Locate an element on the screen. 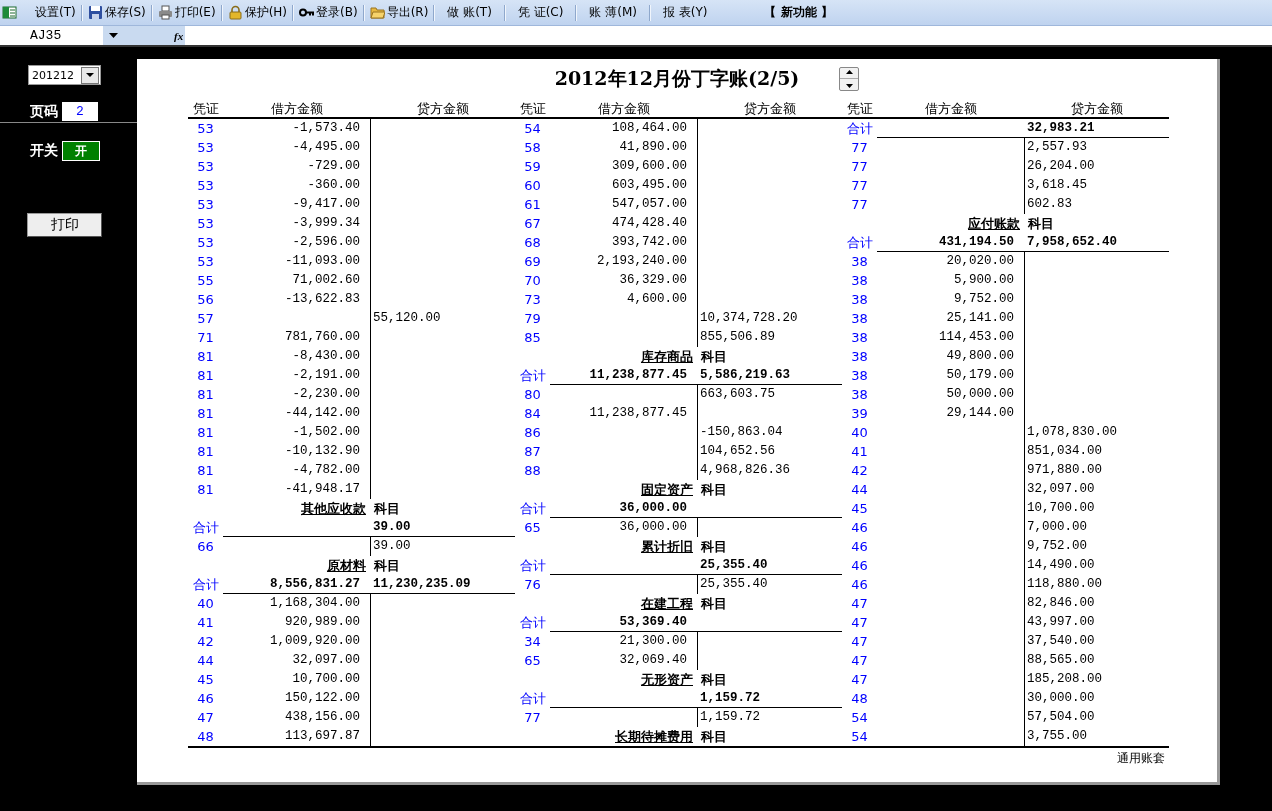 This screenshot has width=1272, height=811. account-name: 无形资产 is located at coordinates (667, 680).